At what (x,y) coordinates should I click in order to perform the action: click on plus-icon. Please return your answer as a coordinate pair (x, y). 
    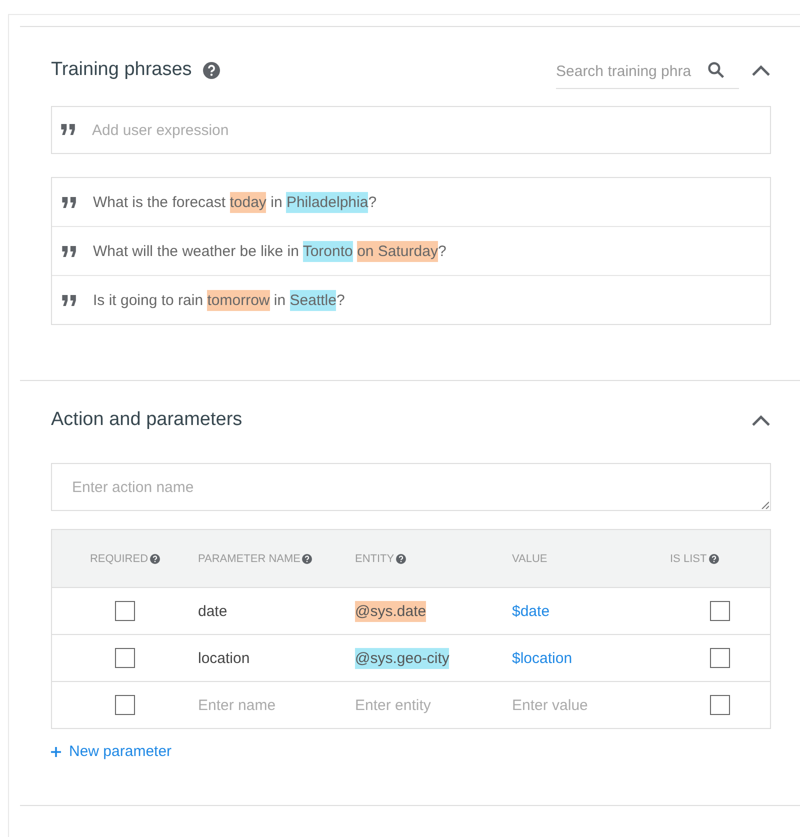
    Looking at the image, I should click on (56, 751).